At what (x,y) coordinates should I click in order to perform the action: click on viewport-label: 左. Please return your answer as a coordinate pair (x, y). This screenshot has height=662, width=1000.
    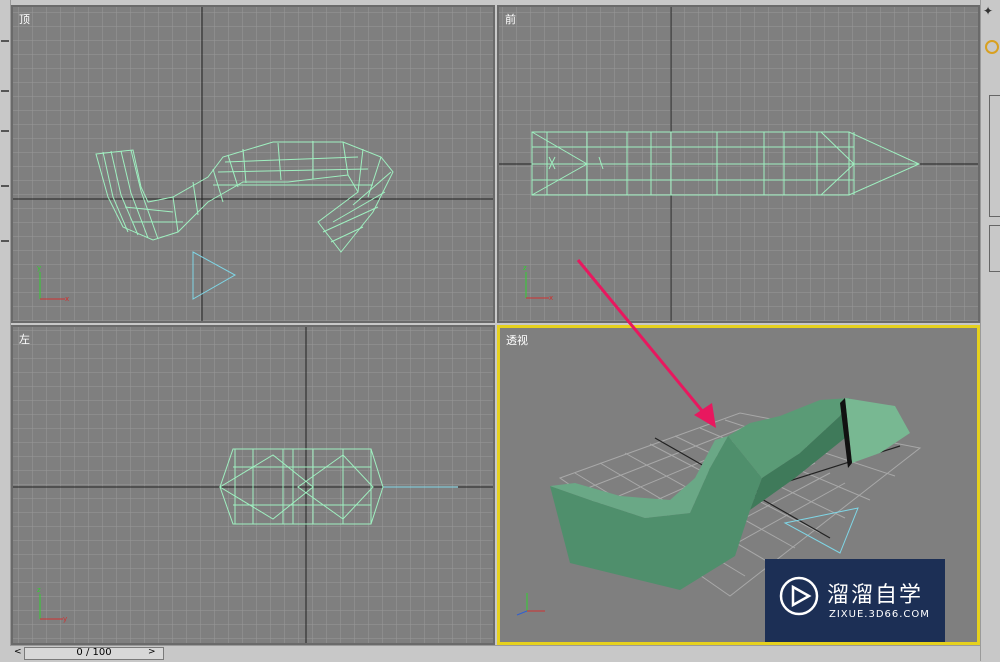
    Looking at the image, I should click on (24, 339).